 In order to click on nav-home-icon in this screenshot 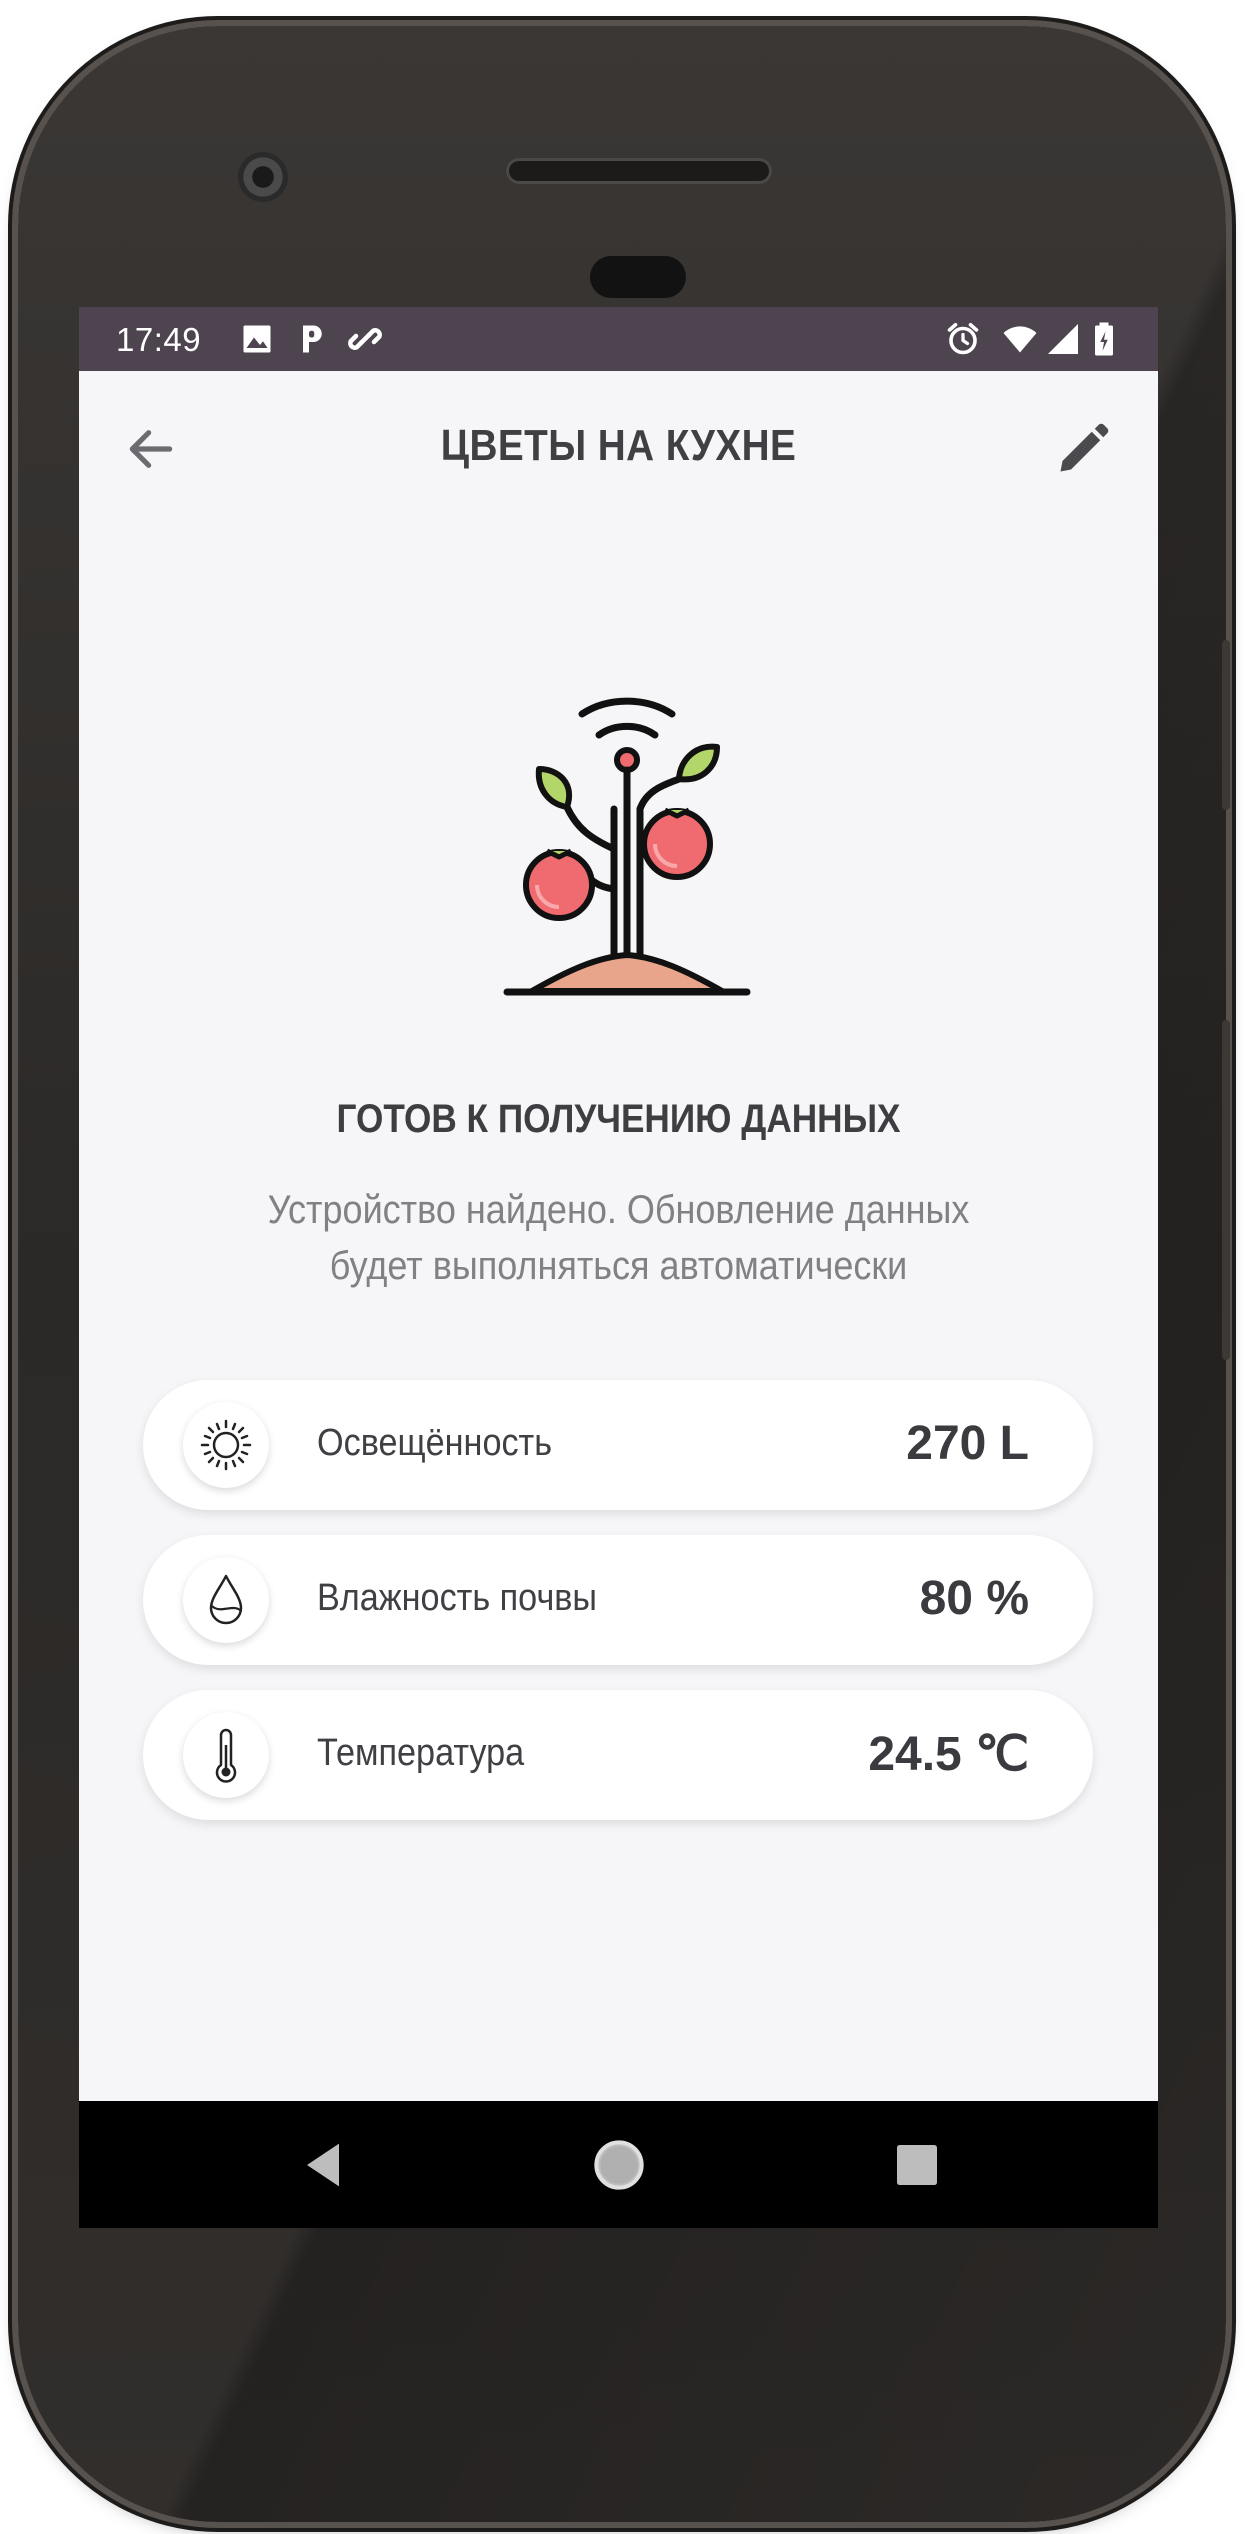, I will do `click(619, 2165)`.